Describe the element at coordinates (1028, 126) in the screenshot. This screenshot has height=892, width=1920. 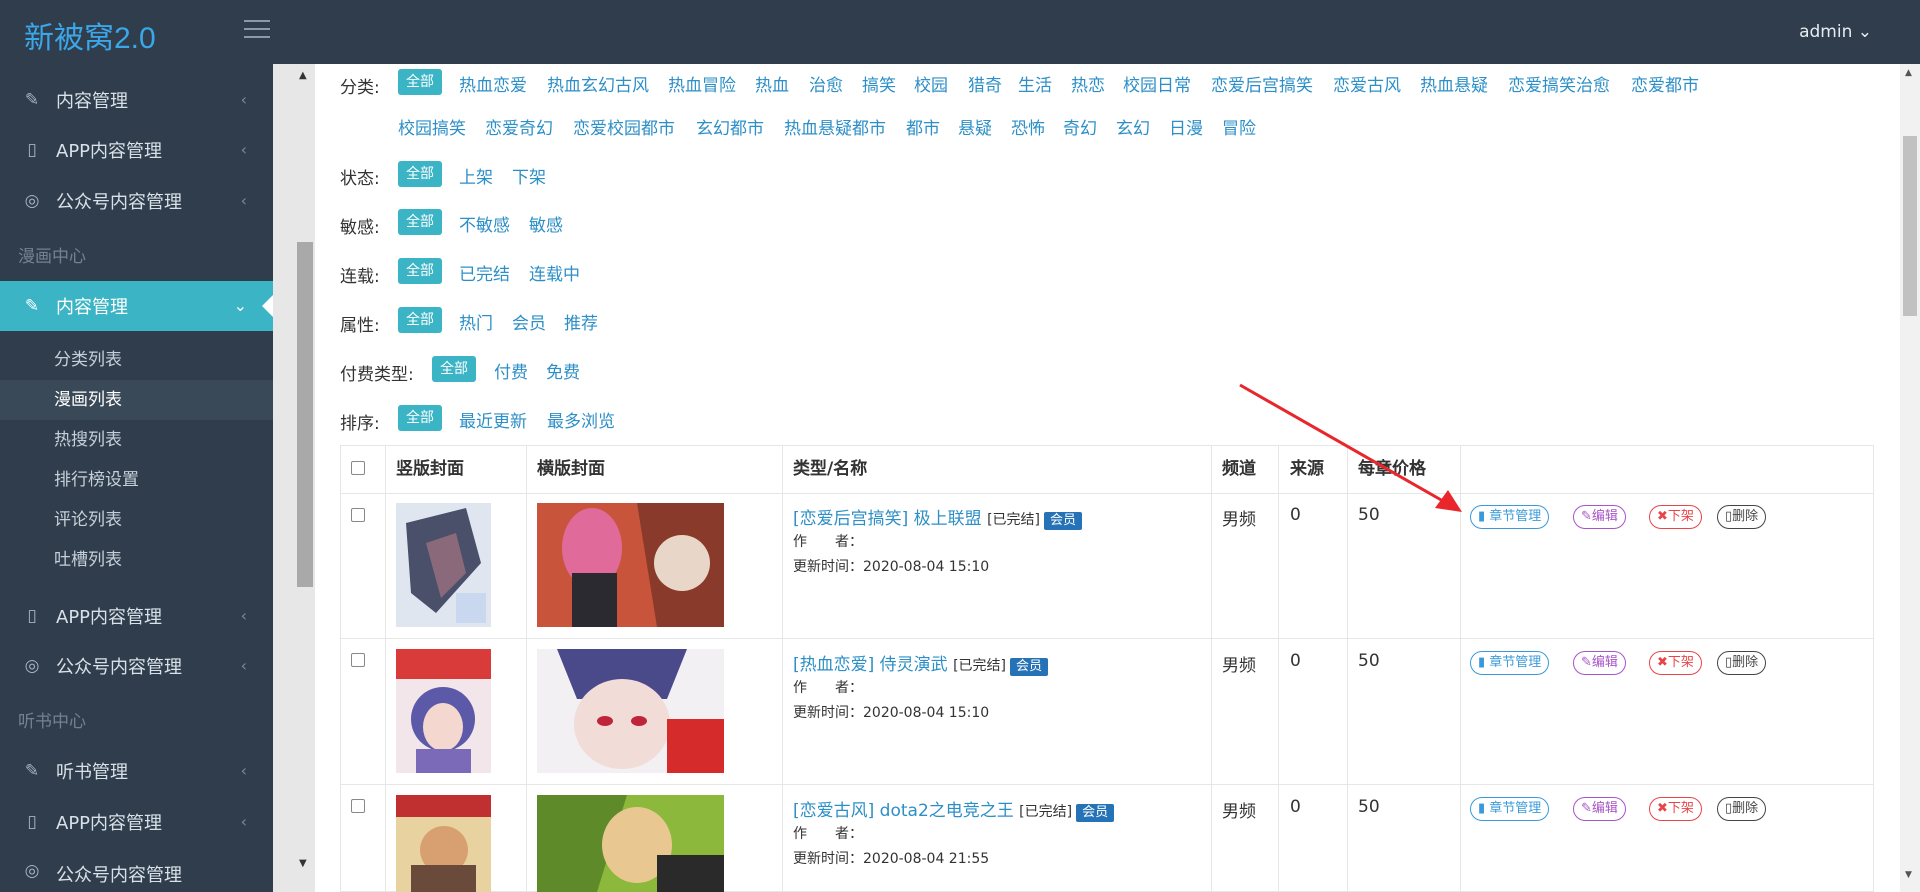
I see `filter-category-option: 恐怖` at that location.